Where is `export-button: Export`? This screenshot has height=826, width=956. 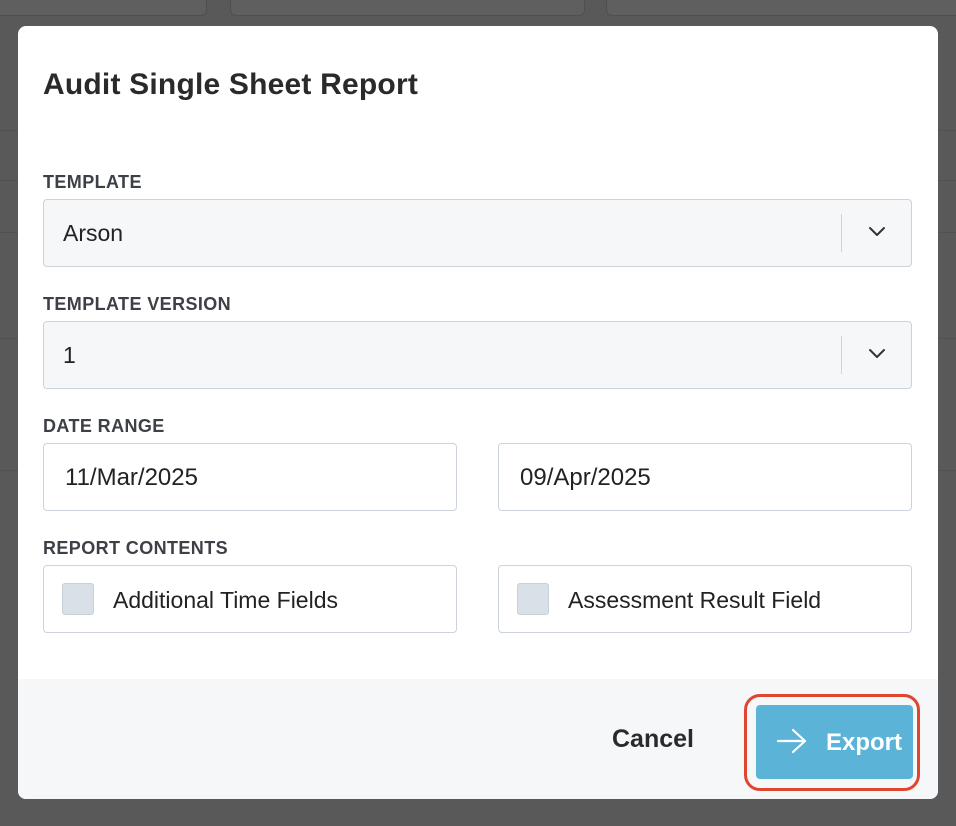 export-button: Export is located at coordinates (834, 742).